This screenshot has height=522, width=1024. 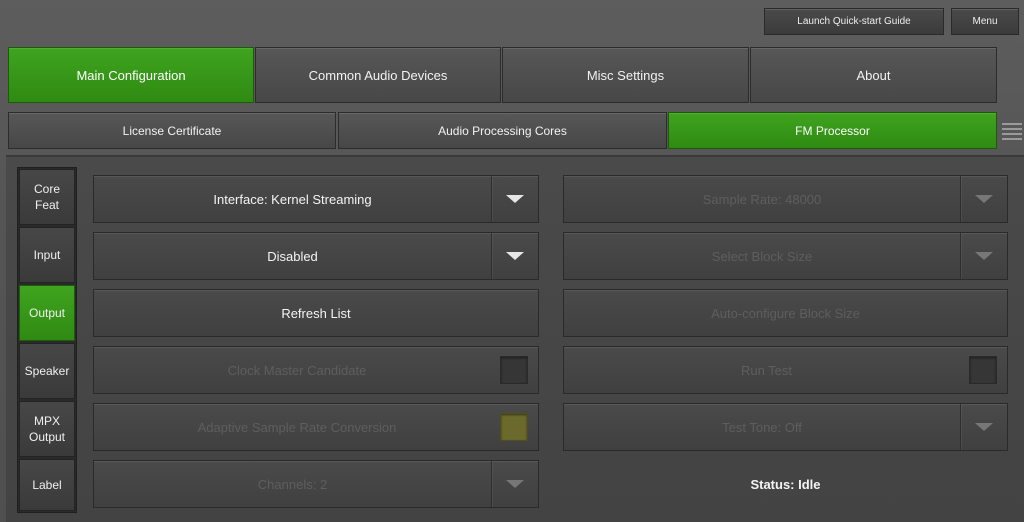 What do you see at coordinates (785, 256) in the screenshot?
I see `block-size-dropdown: Select Block Size` at bounding box center [785, 256].